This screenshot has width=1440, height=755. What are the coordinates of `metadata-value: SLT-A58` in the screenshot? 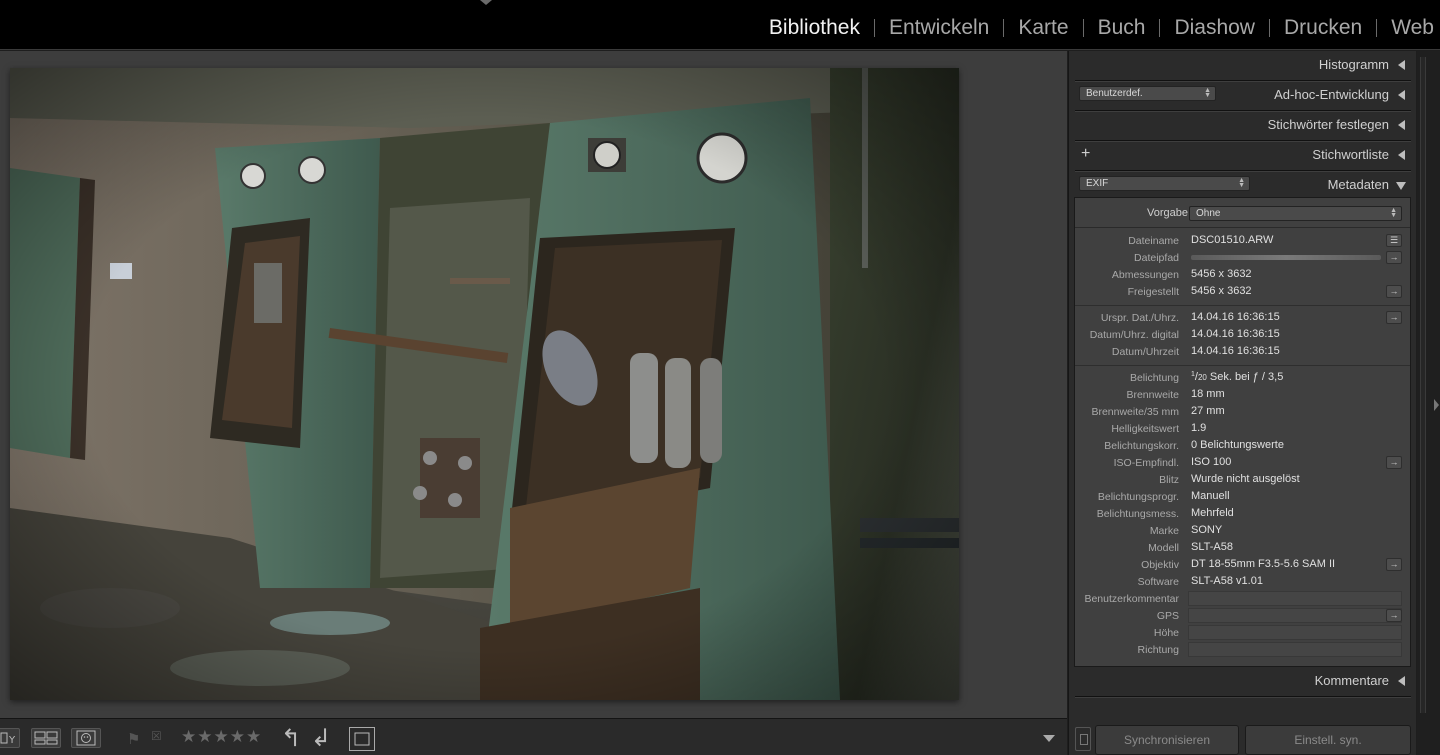 It's located at (1212, 547).